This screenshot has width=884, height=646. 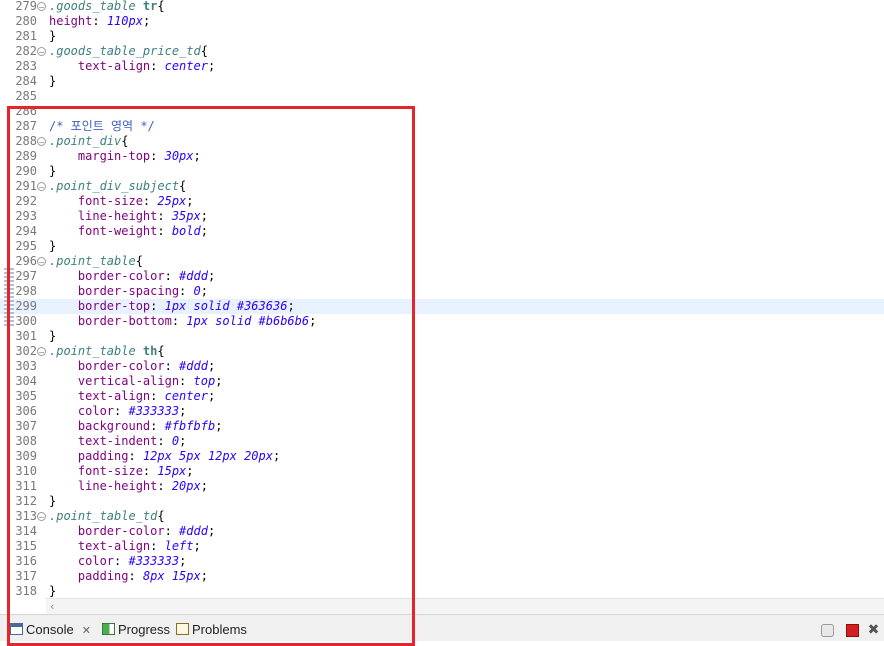 What do you see at coordinates (197, 291) in the screenshot?
I see `code-token: 0` at bounding box center [197, 291].